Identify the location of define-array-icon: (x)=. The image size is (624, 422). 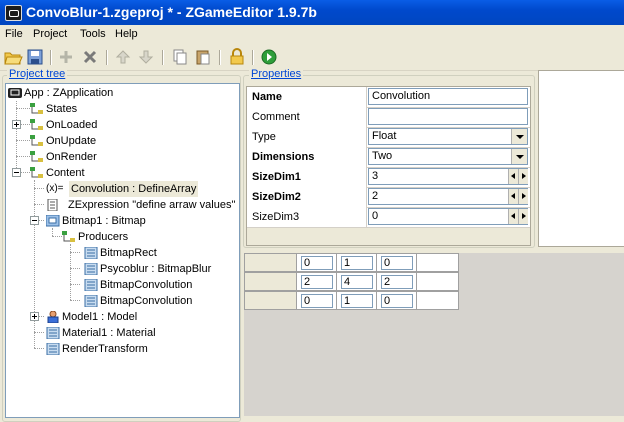
(55, 188).